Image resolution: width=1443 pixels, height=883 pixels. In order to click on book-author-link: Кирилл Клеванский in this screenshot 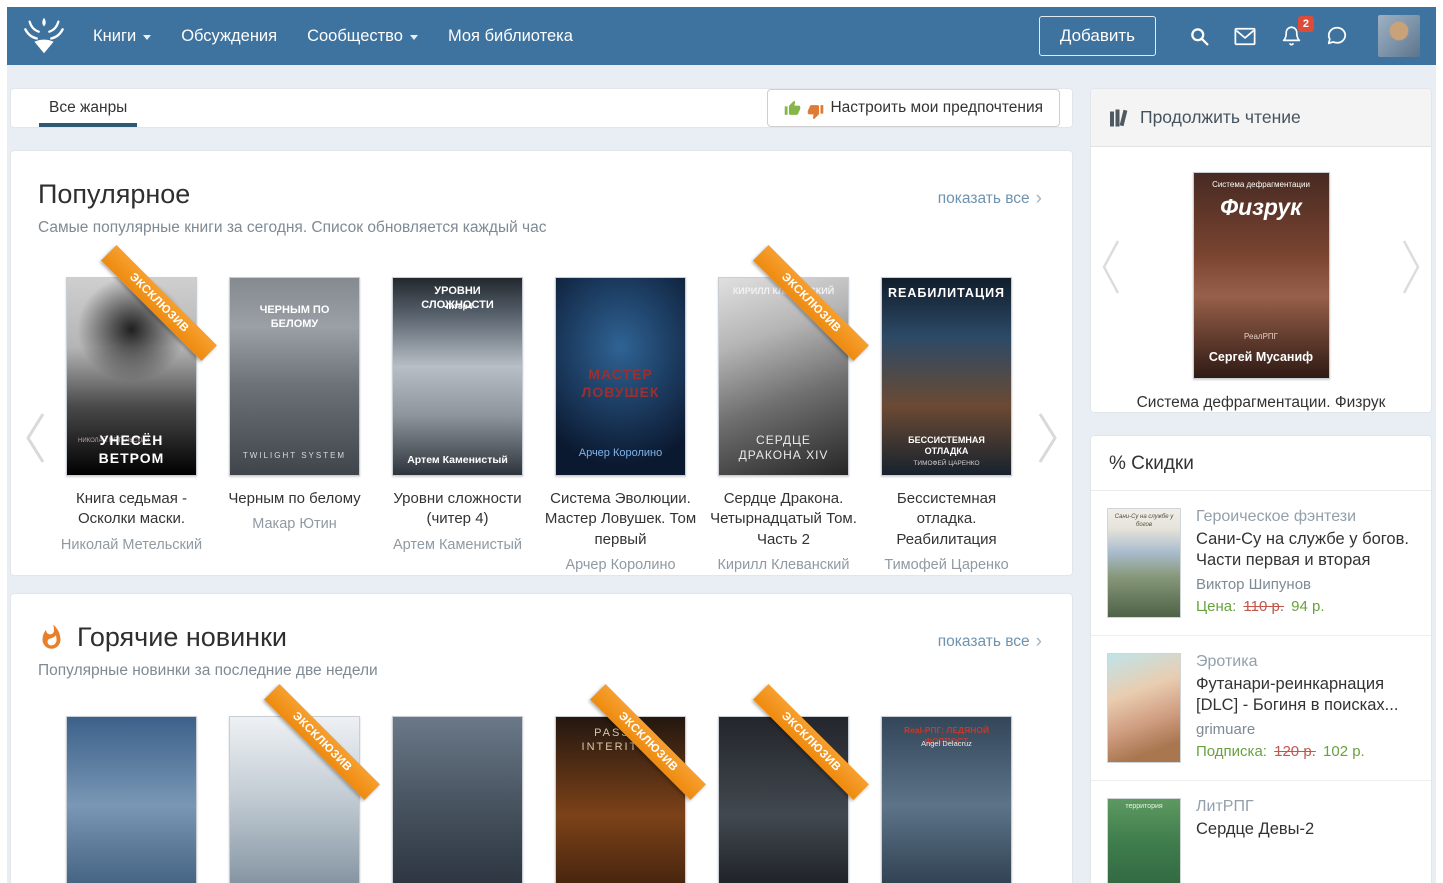, I will do `click(783, 566)`.